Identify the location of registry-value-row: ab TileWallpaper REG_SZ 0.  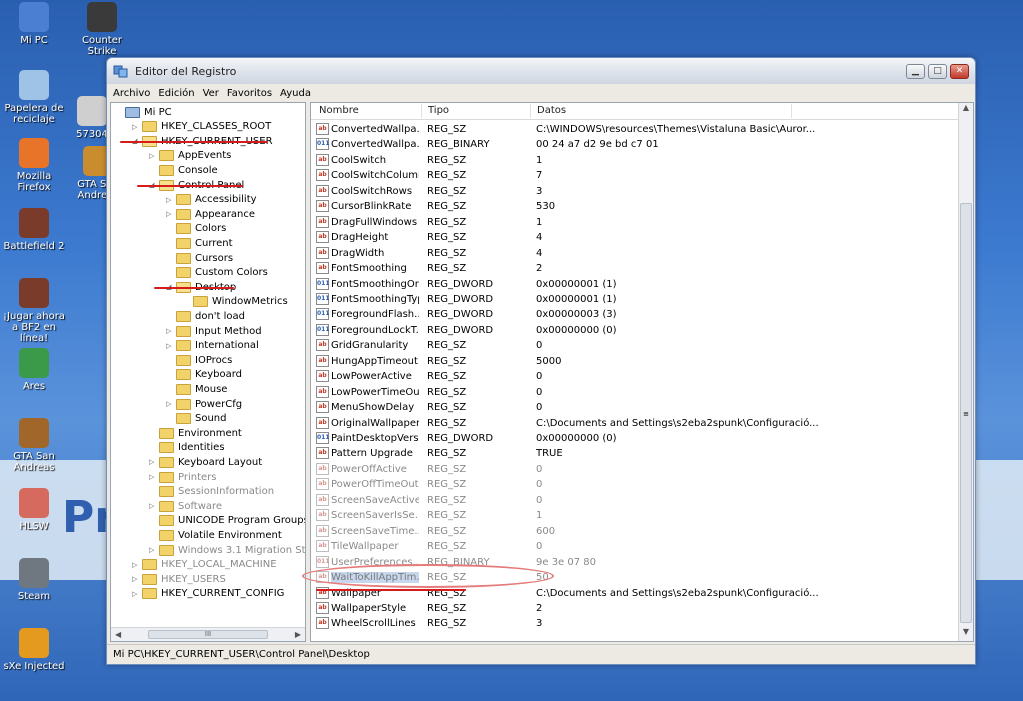
(635, 546).